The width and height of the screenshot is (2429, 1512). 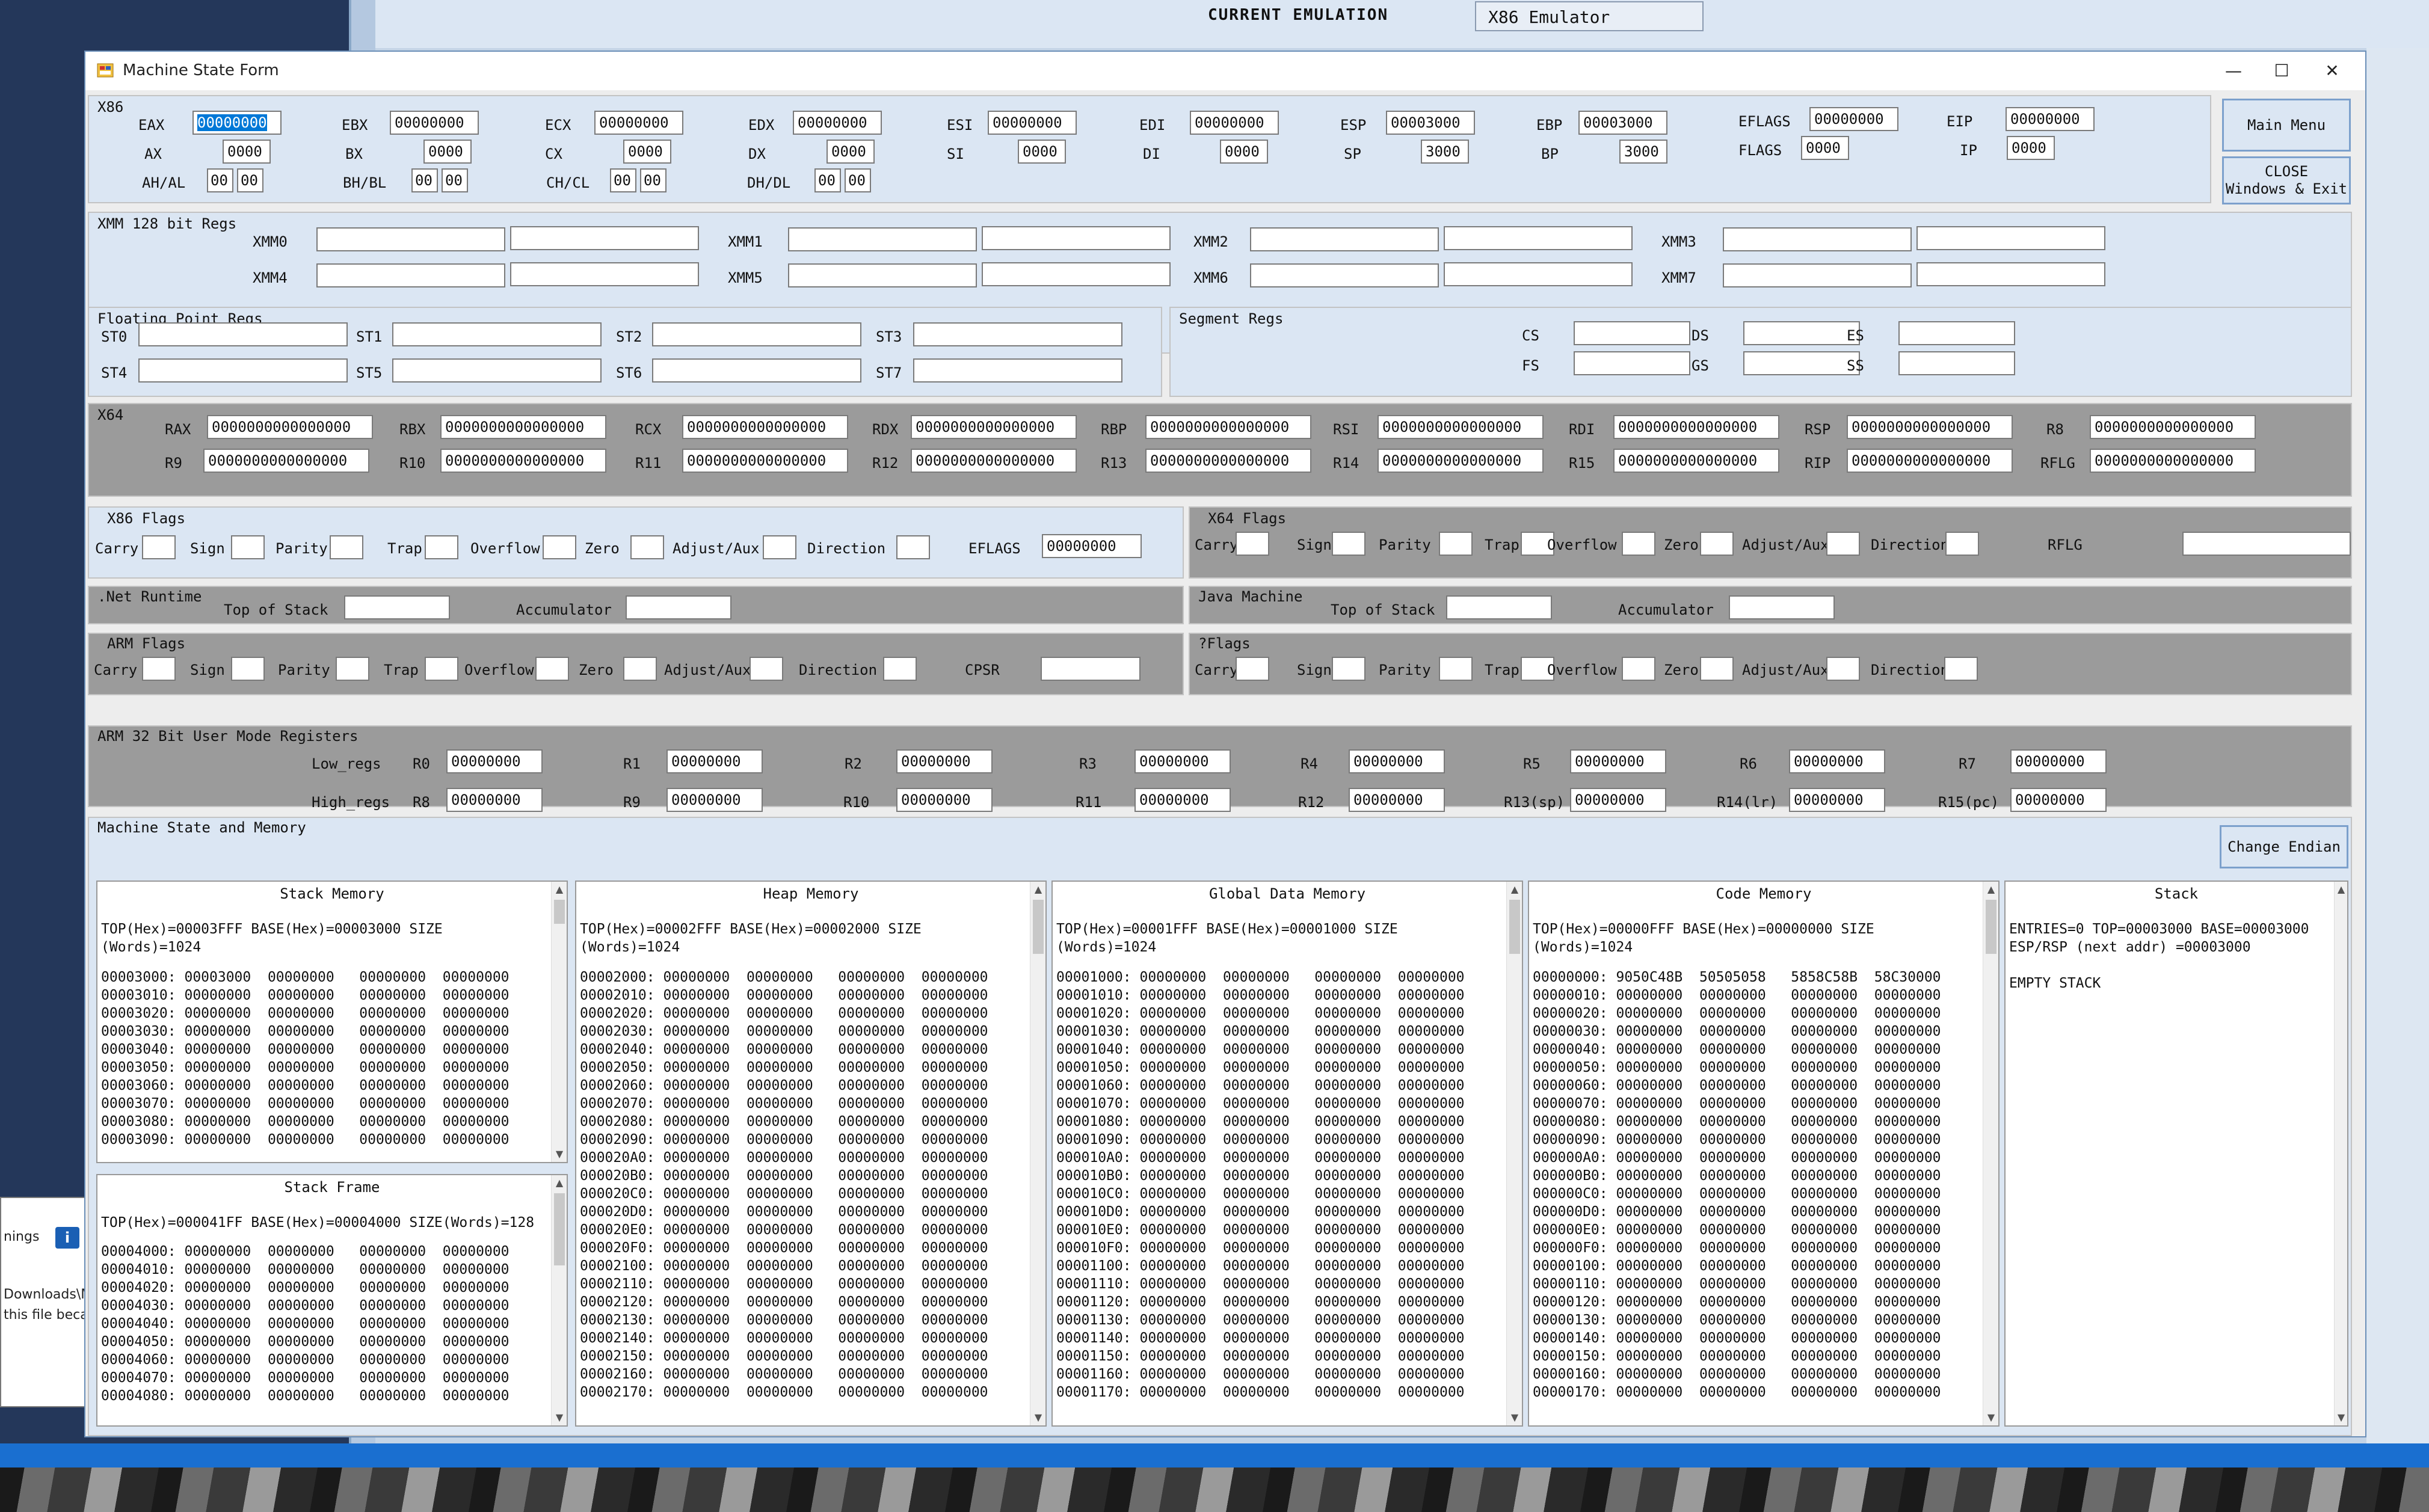 What do you see at coordinates (882, 275) in the screenshot?
I see `xmm5-high-field` at bounding box center [882, 275].